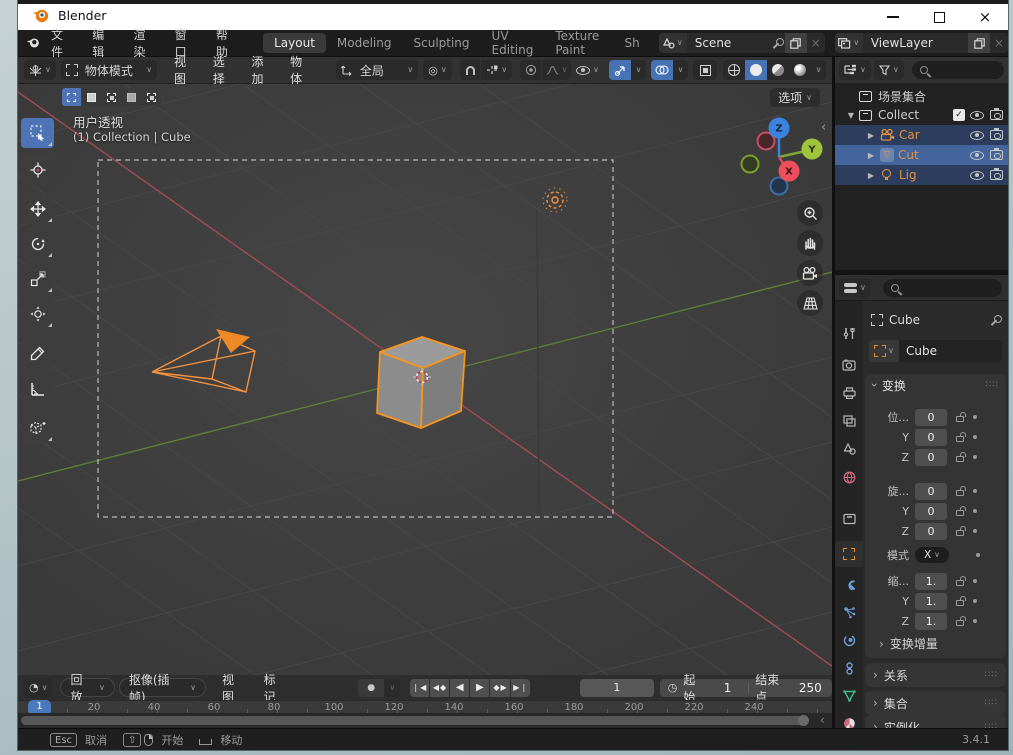  I want to click on tab-scene, so click(849, 449).